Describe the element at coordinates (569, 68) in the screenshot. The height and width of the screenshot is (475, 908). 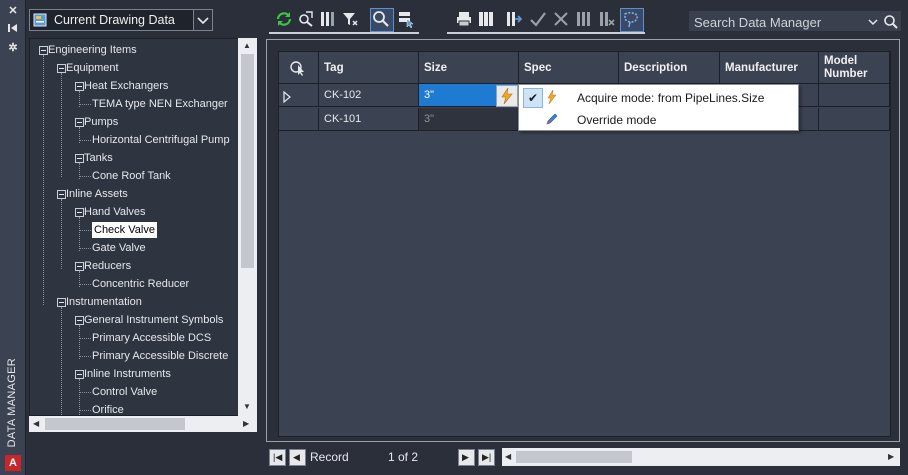
I see `column-header: Spec` at that location.